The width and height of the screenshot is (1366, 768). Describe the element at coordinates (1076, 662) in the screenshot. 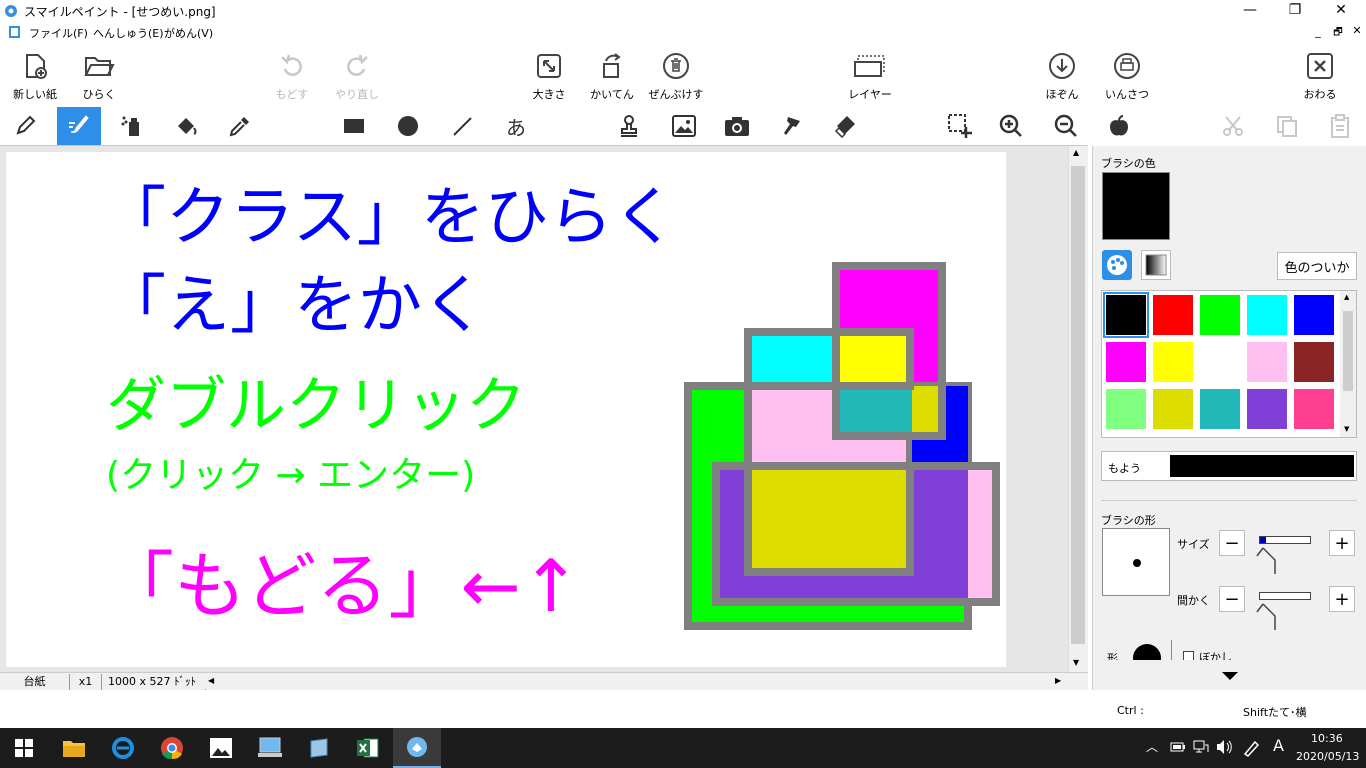

I see `scroll-down-icon: ▼` at that location.